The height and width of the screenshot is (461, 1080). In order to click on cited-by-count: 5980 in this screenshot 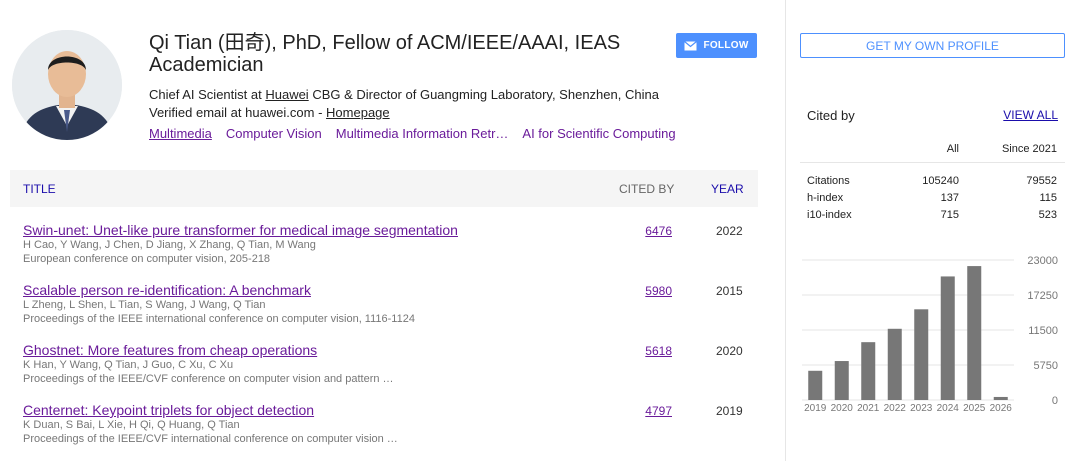, I will do `click(658, 291)`.